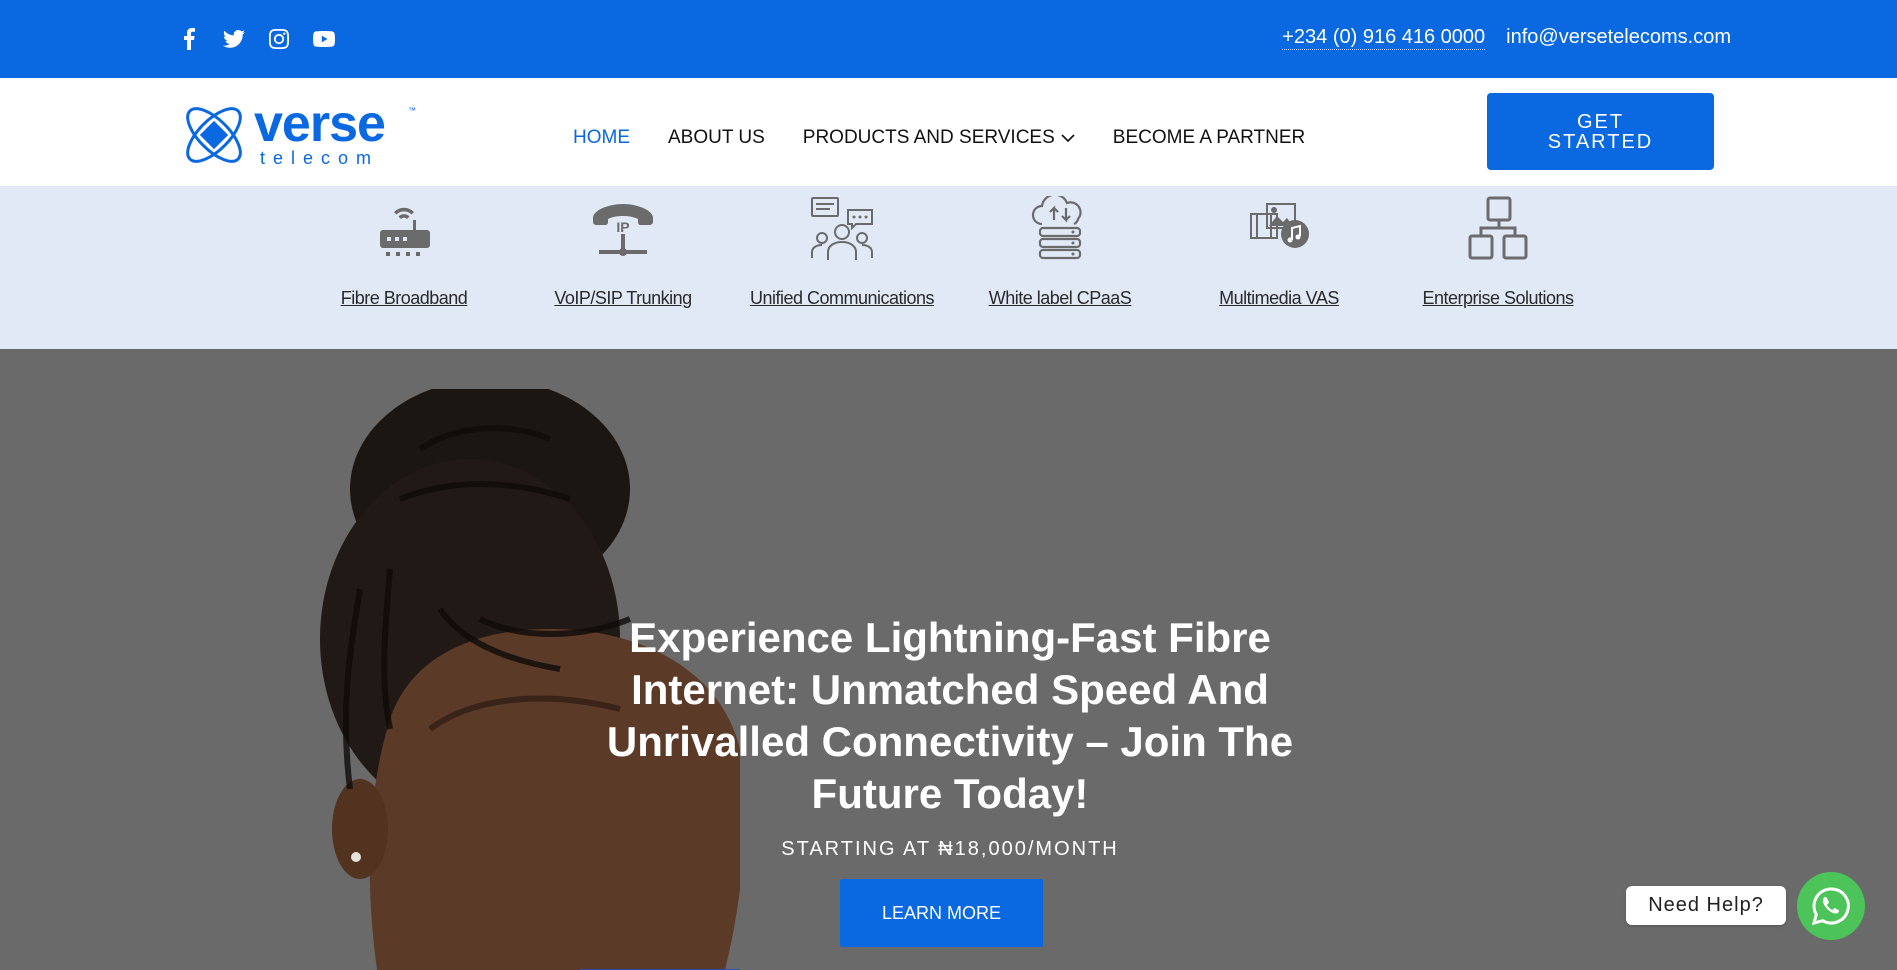 Image resolution: width=1897 pixels, height=970 pixels. Describe the element at coordinates (1498, 229) in the screenshot. I see `hierarchy-icon` at that location.